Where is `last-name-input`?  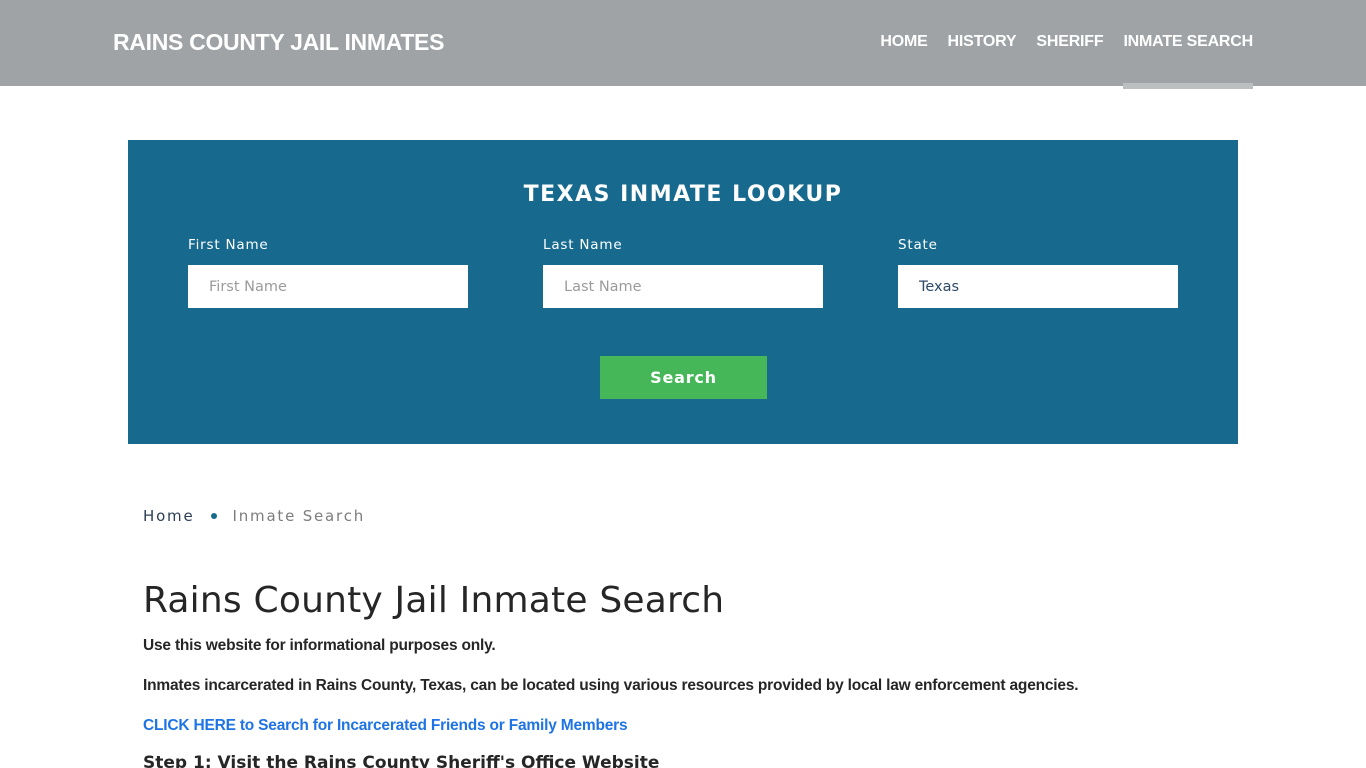 last-name-input is located at coordinates (683, 286).